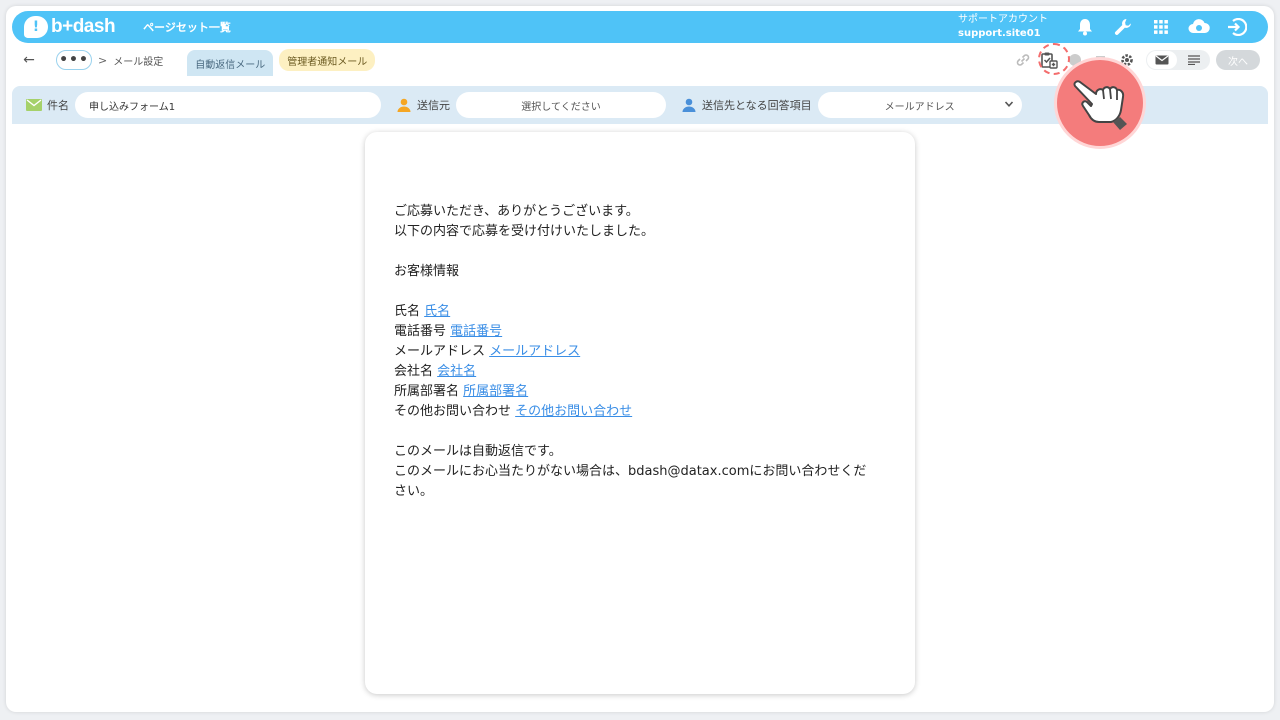  I want to click on logo: ! b+dash, so click(70, 27).